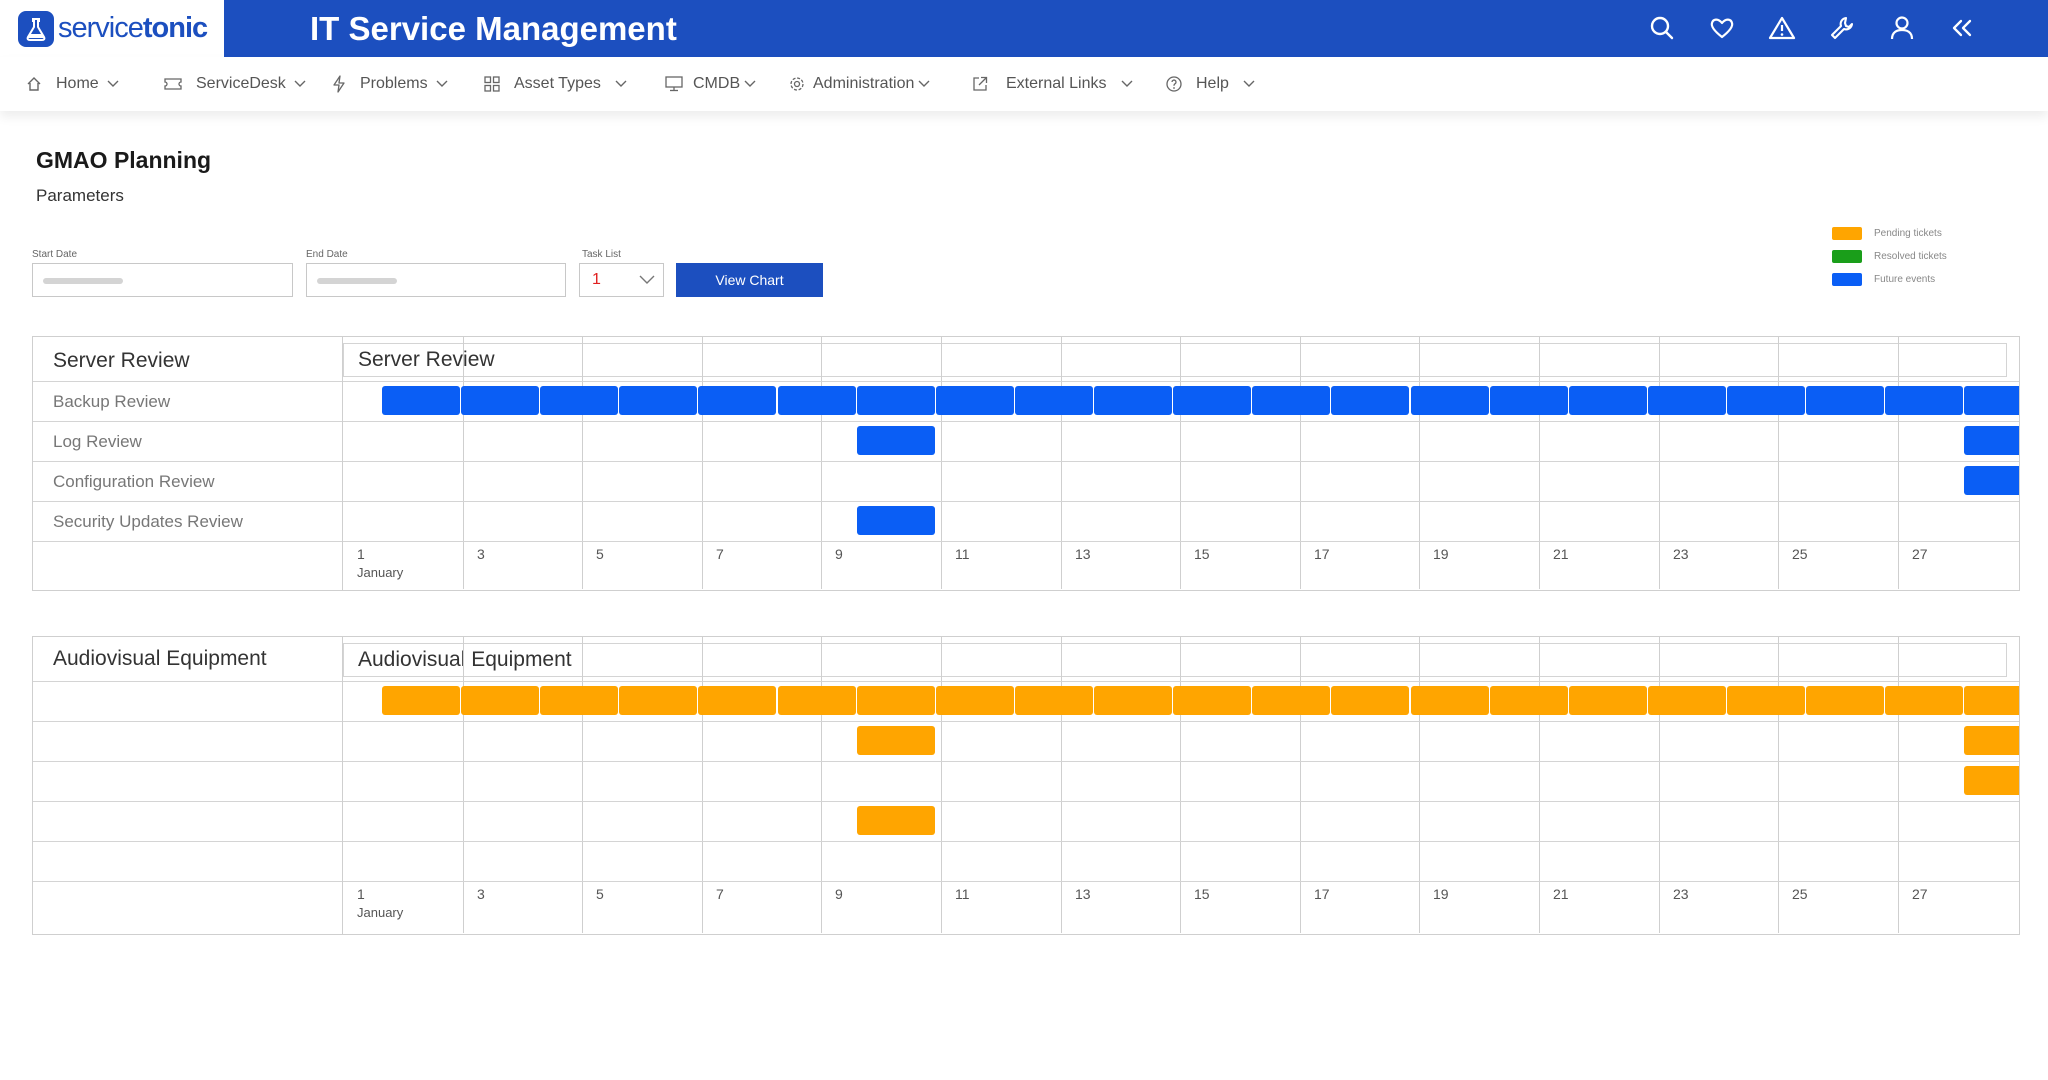 This screenshot has width=2048, height=1080. I want to click on nav-external-links-label: External Links, so click(1056, 83).